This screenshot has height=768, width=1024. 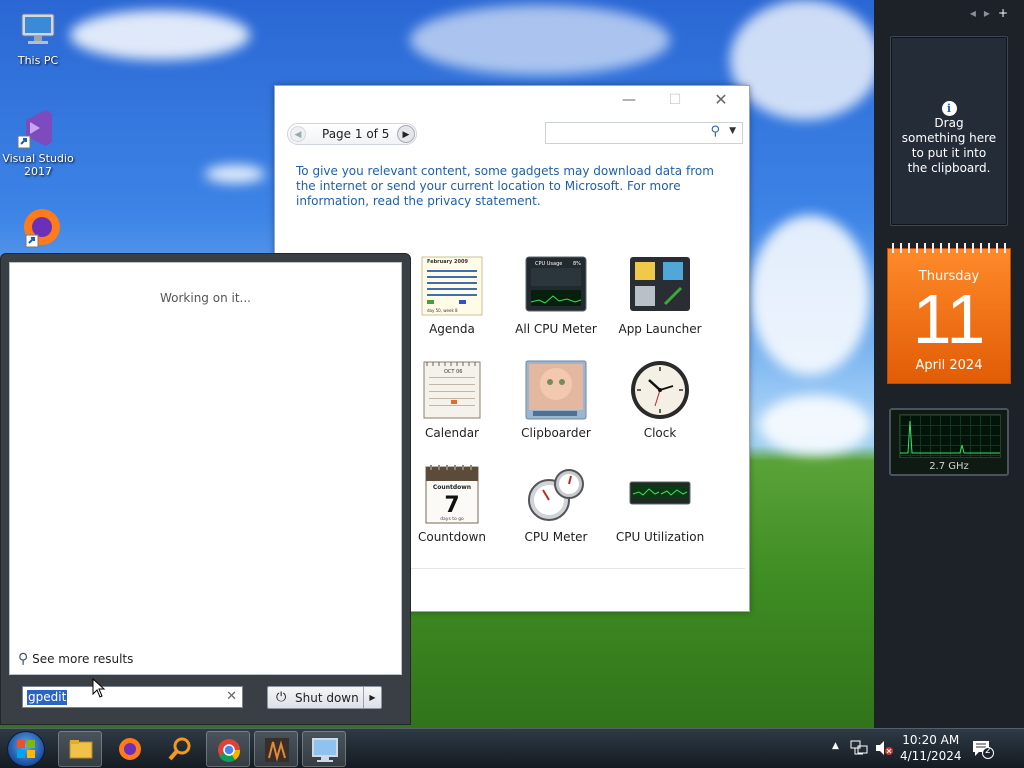 I want to click on previous-page-button: ◀, so click(x=298, y=134).